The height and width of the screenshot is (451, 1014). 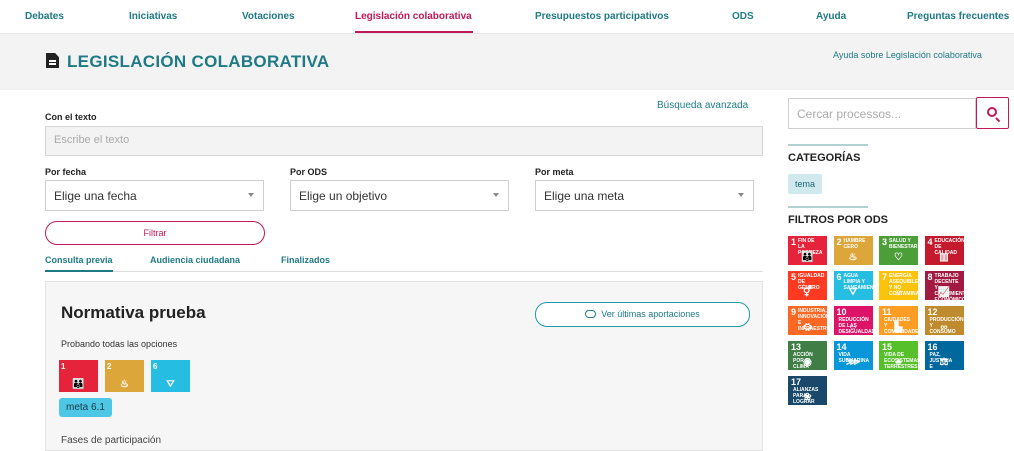 I want to click on ods-filter-16: 16PAZ, JUSTICIA E INSTITUCIONES SÓLIDAS⚖, so click(x=944, y=355).